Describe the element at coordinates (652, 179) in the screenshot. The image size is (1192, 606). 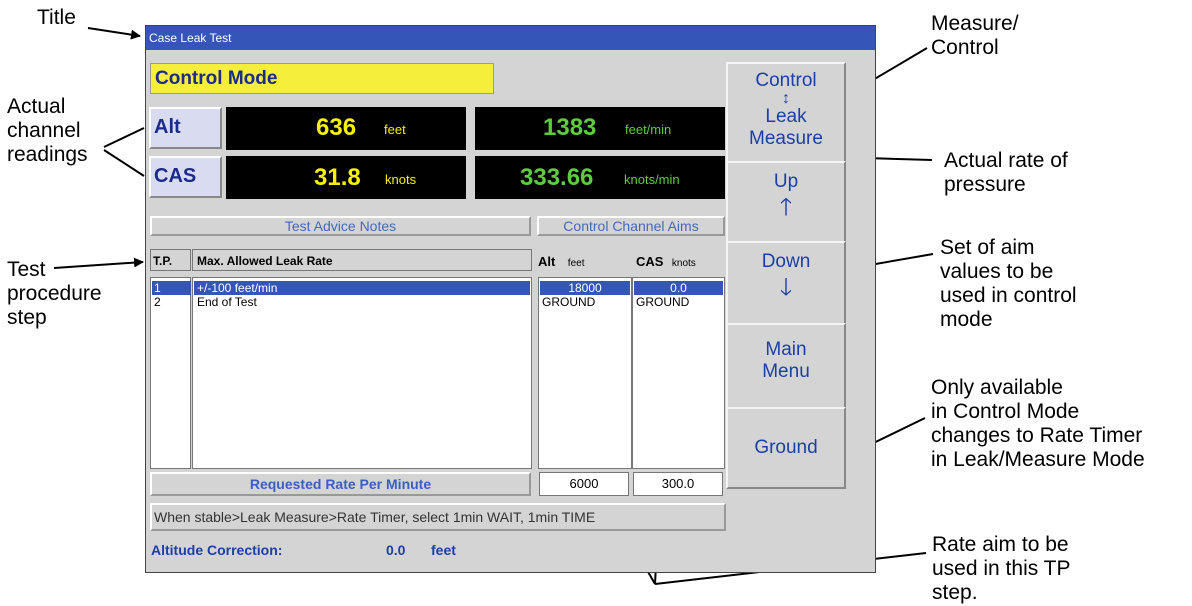
I see `cas-rate-unit: knots/min` at that location.